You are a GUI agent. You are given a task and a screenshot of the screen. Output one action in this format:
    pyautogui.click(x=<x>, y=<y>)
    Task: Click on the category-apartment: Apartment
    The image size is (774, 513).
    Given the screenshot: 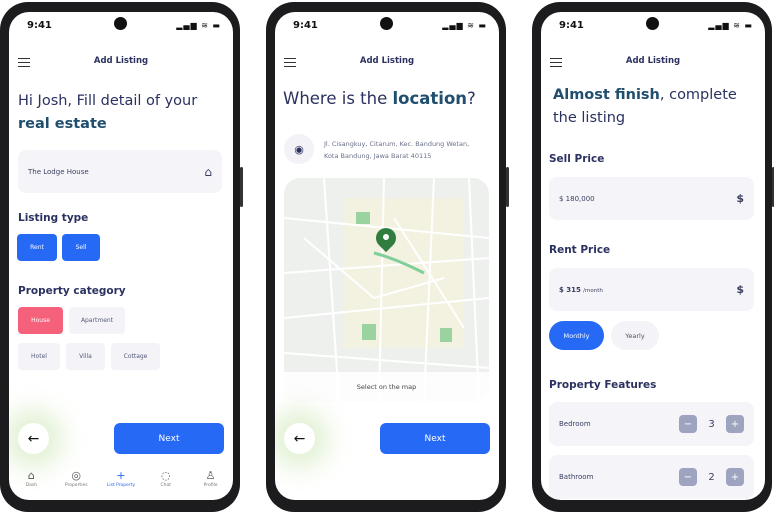 What is the action you would take?
    pyautogui.click(x=97, y=320)
    